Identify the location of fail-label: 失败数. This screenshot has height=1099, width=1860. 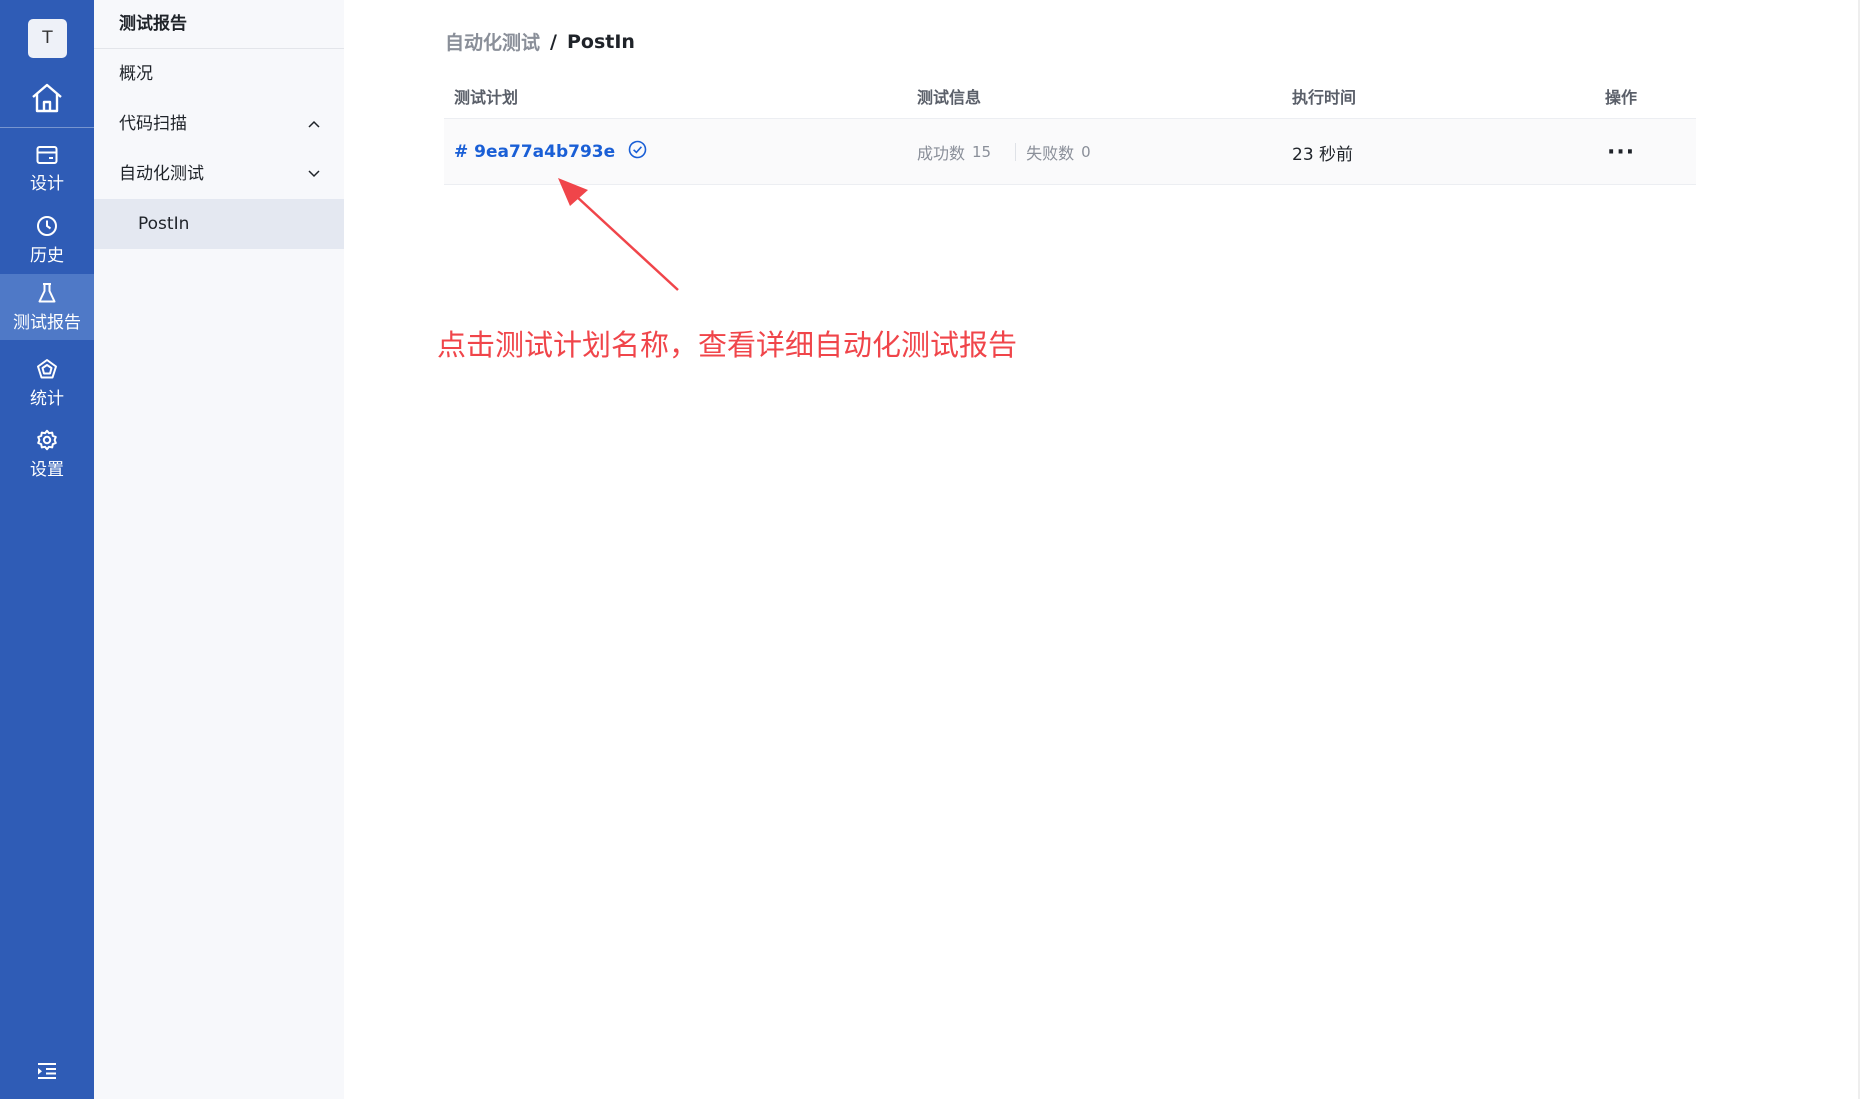
(1050, 153).